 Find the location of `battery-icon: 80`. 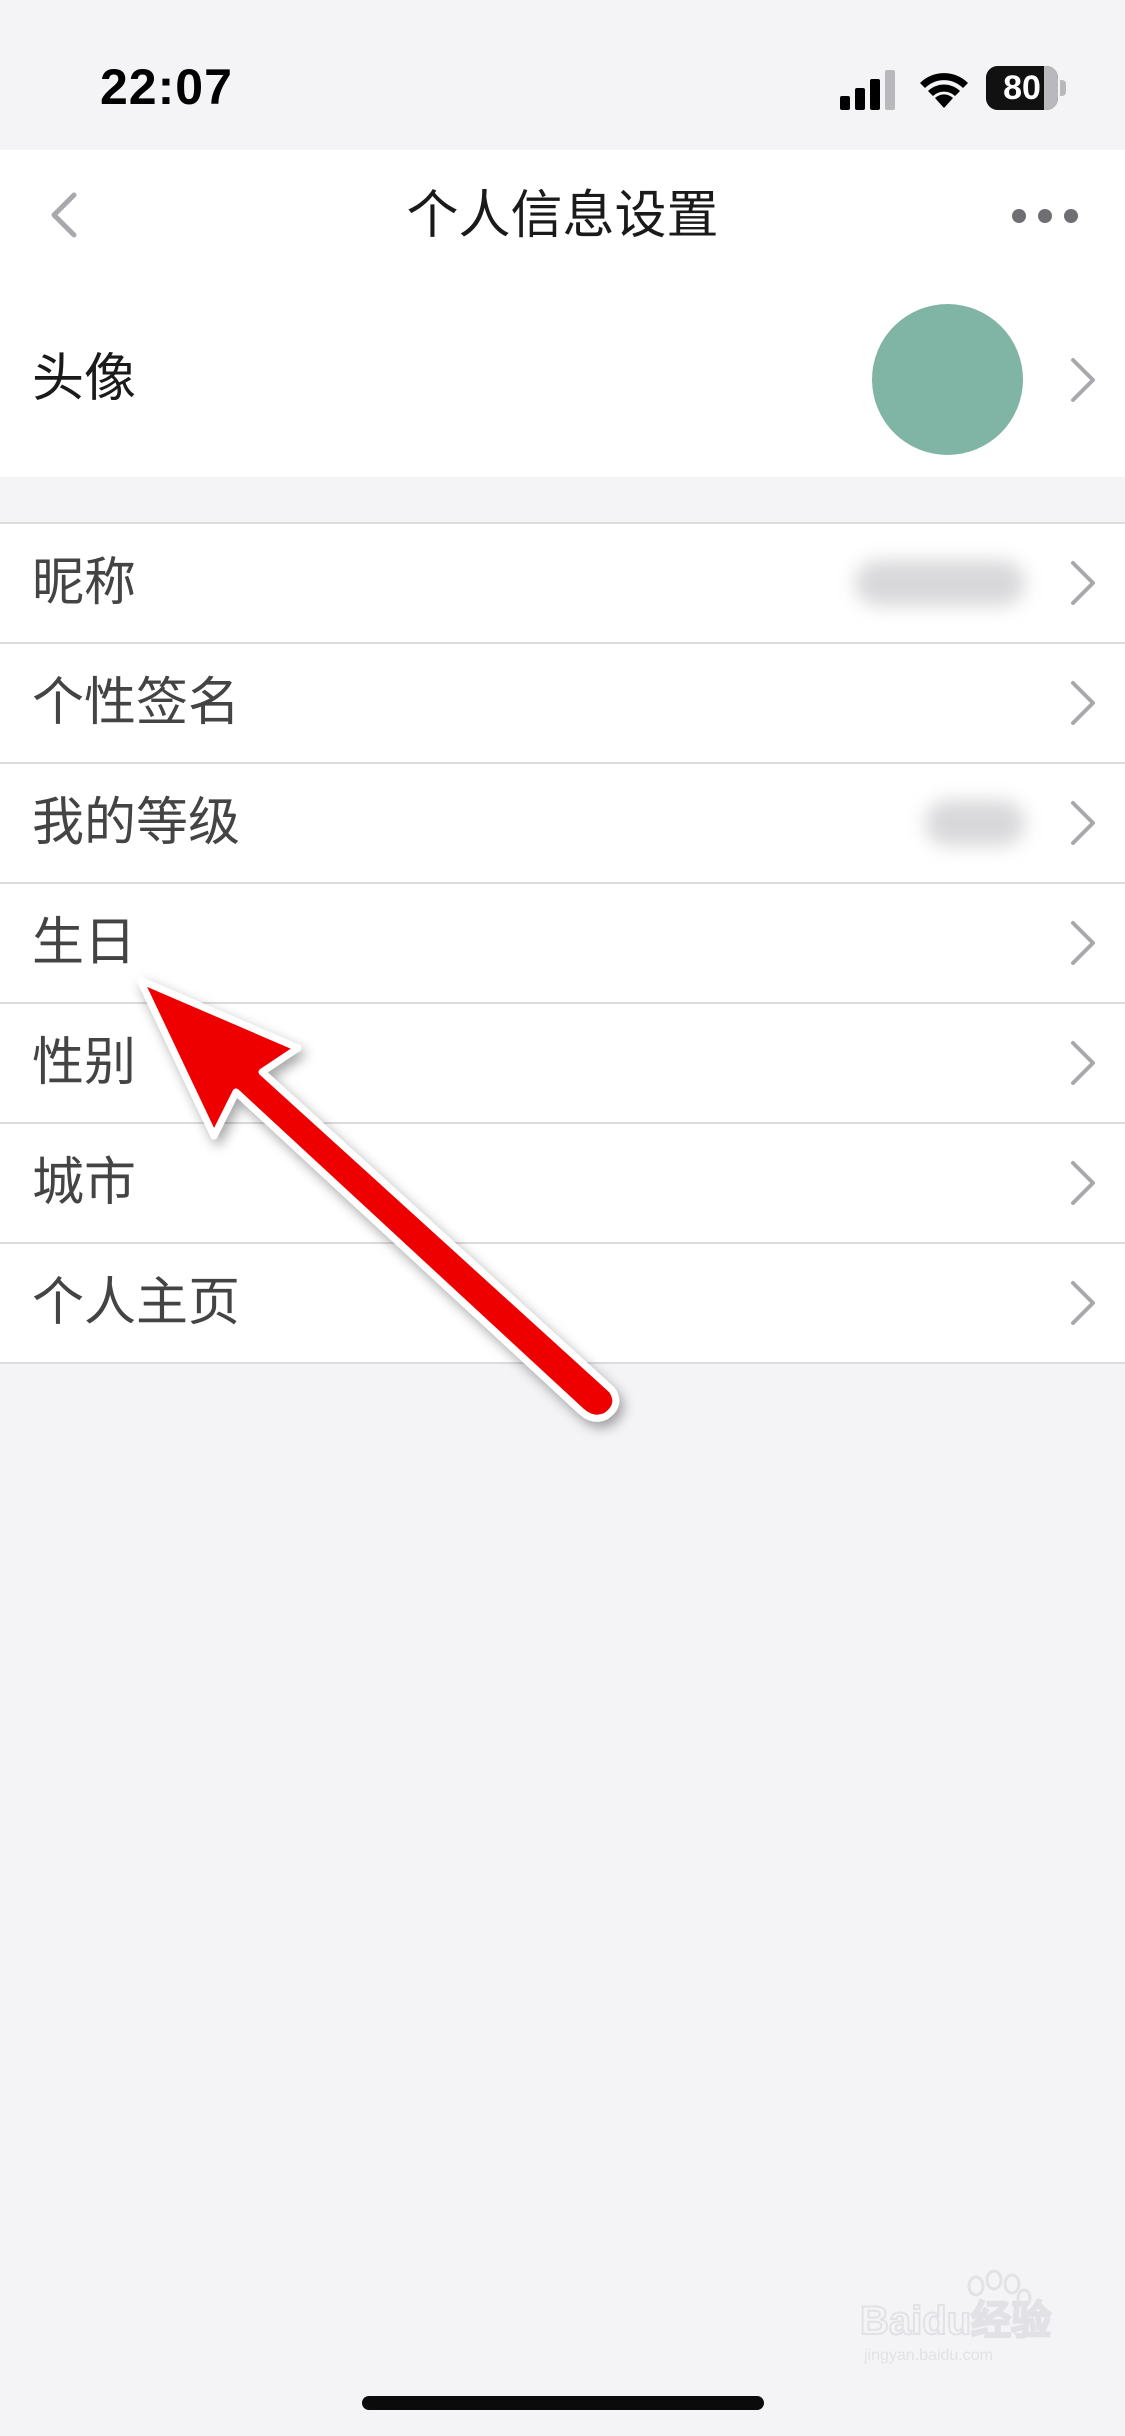

battery-icon: 80 is located at coordinates (1026, 88).